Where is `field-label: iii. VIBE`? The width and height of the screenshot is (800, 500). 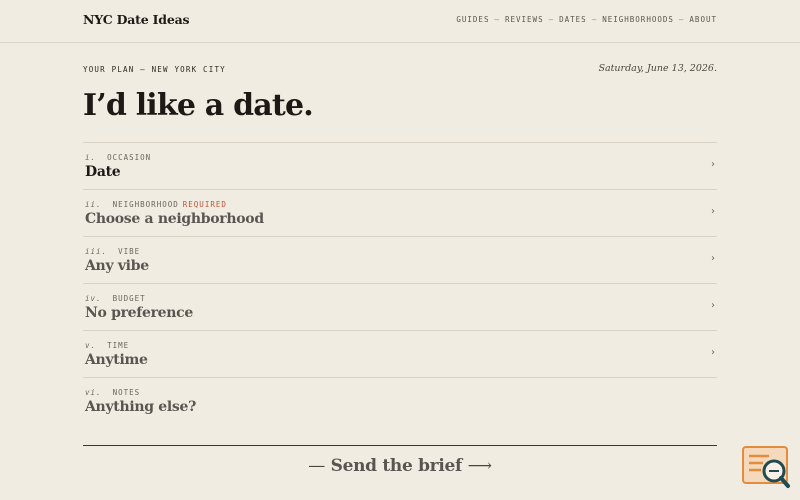 field-label: iii. VIBE is located at coordinates (113, 251).